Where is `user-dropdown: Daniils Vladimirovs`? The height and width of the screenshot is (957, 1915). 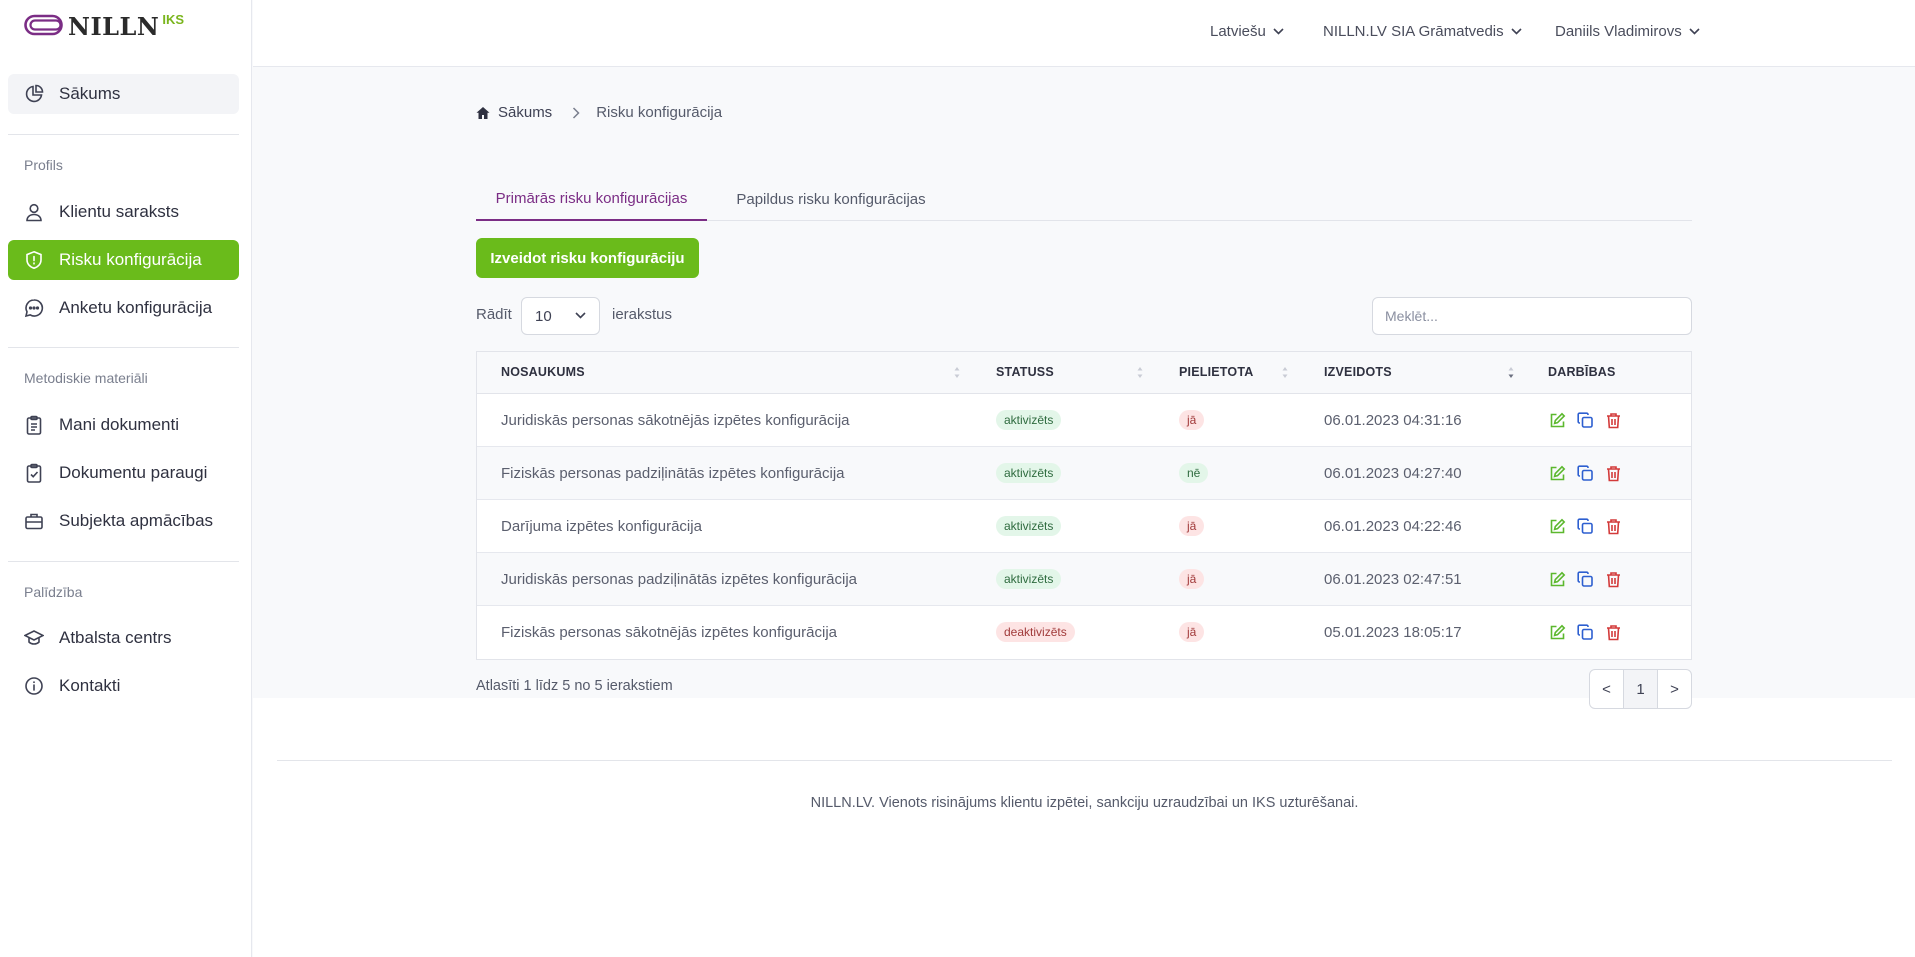
user-dropdown: Daniils Vladimirovs is located at coordinates (1627, 31).